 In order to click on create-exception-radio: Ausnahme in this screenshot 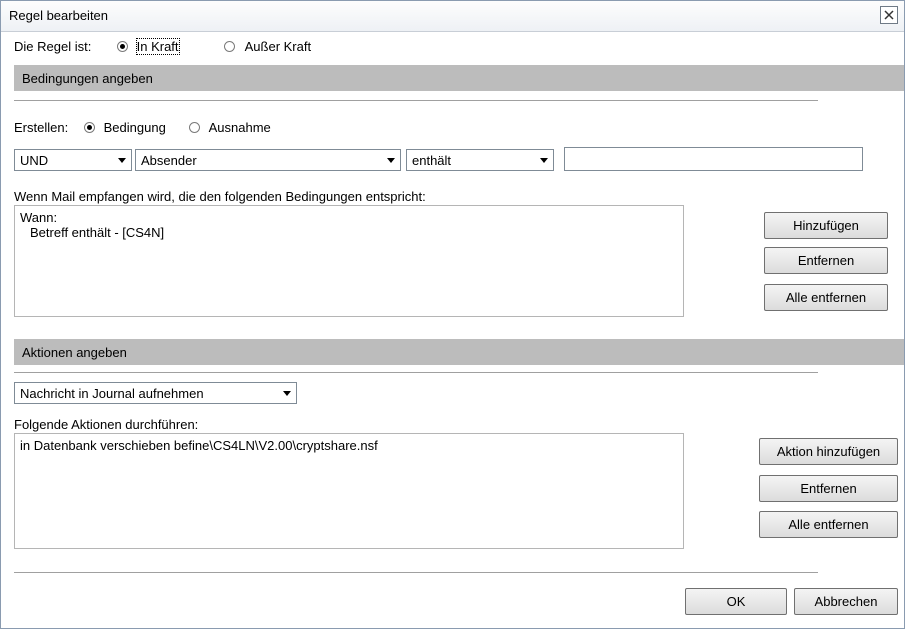, I will do `click(230, 127)`.